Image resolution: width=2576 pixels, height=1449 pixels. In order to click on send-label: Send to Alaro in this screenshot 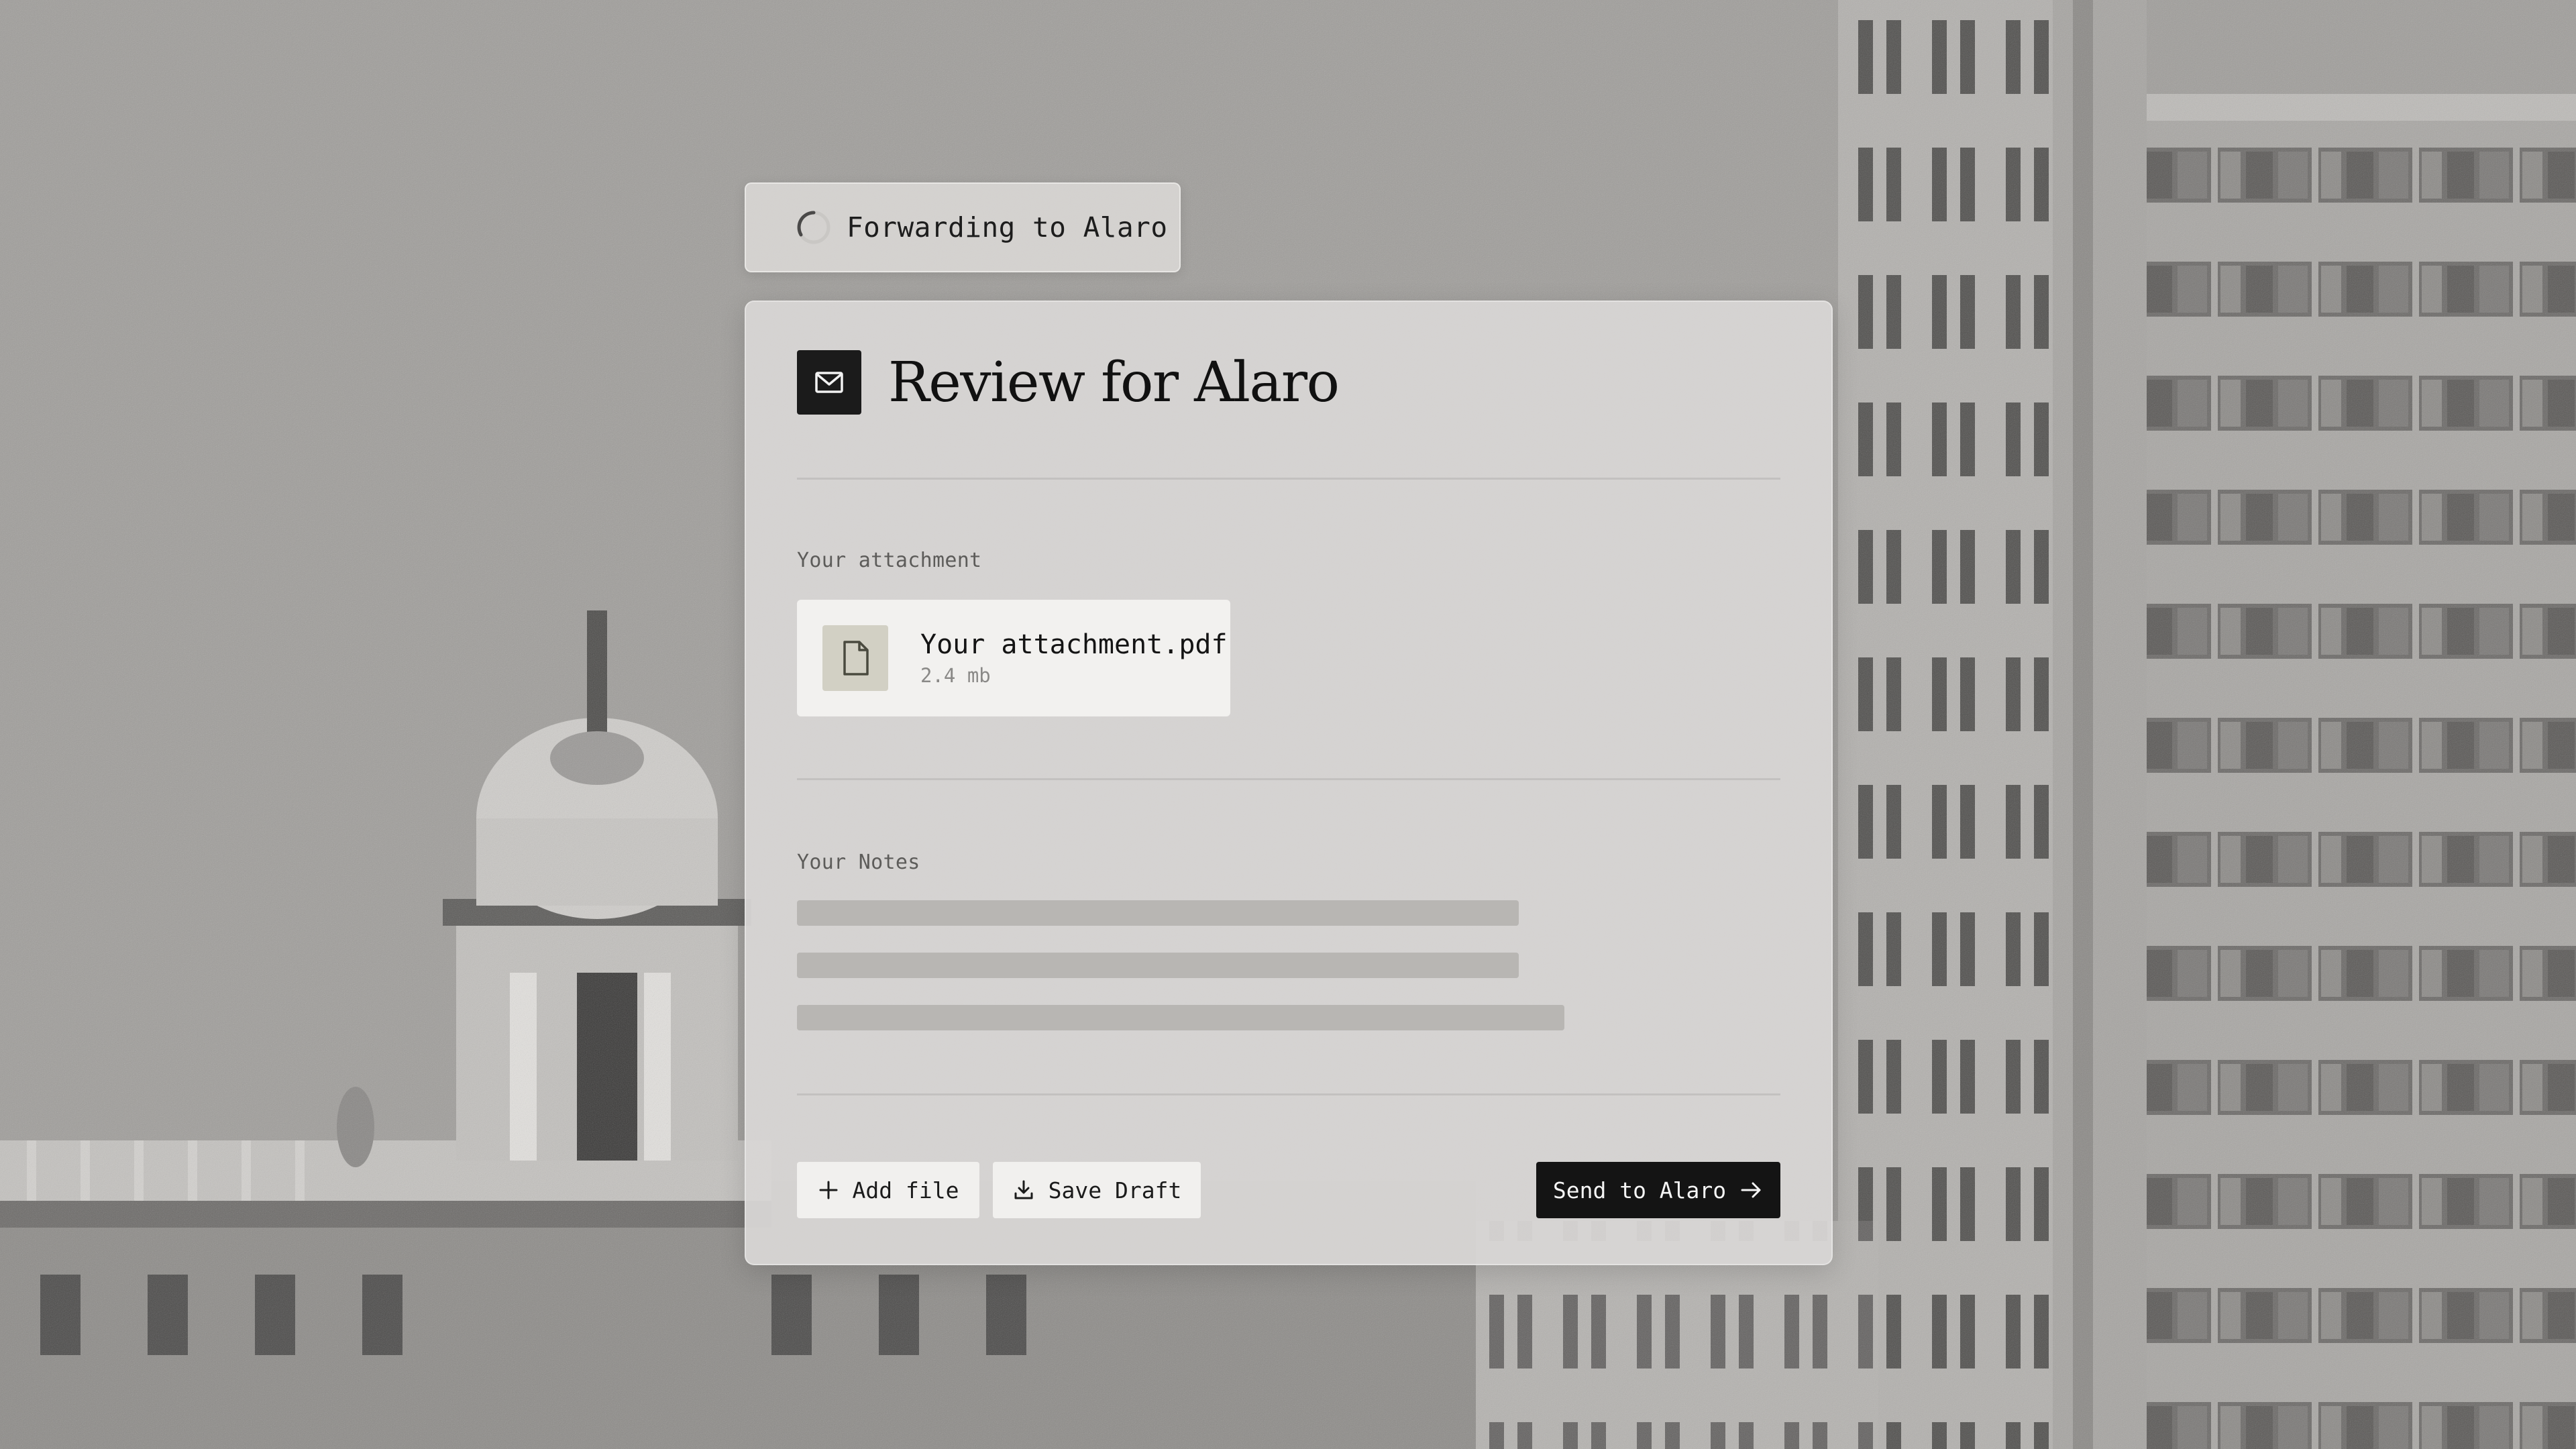, I will do `click(1639, 1190)`.